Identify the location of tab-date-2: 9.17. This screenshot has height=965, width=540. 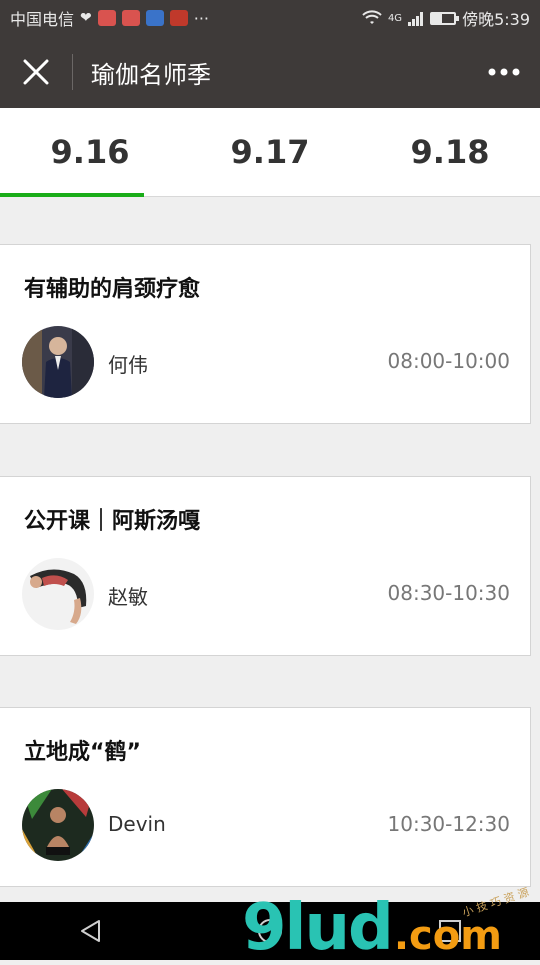
(270, 152).